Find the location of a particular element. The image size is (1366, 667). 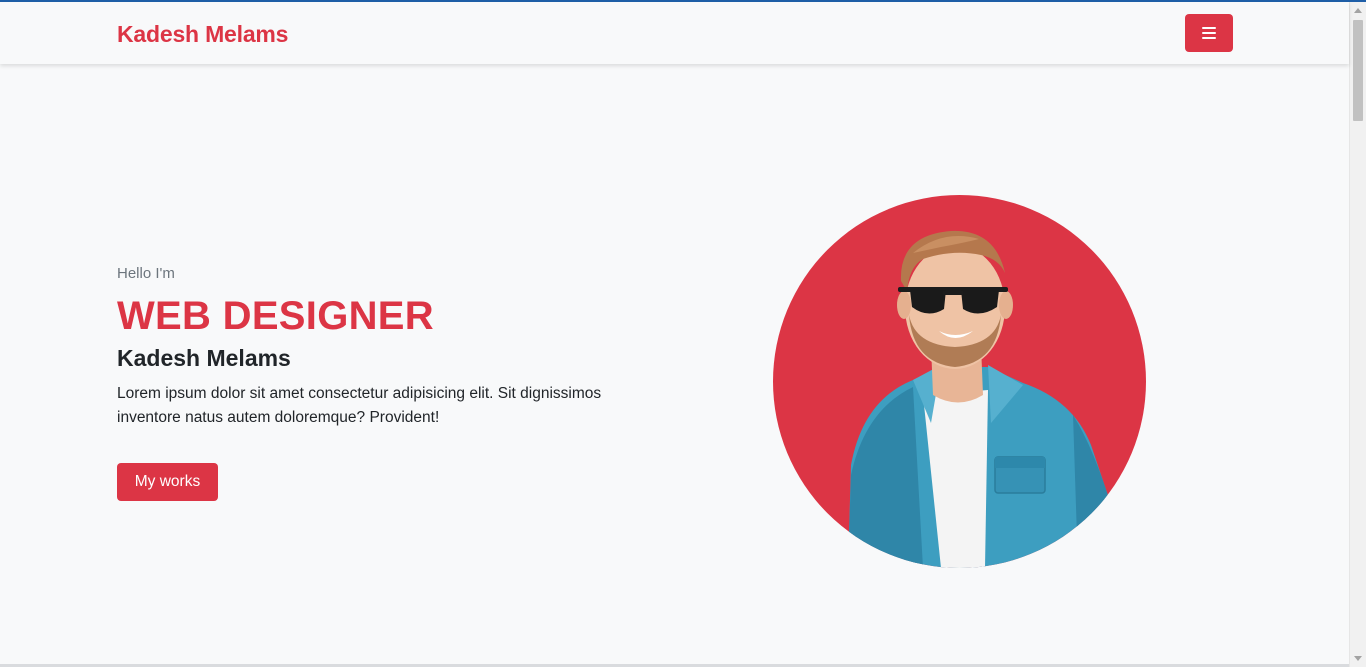

navbar: Kadesh Melams is located at coordinates (674, 33).